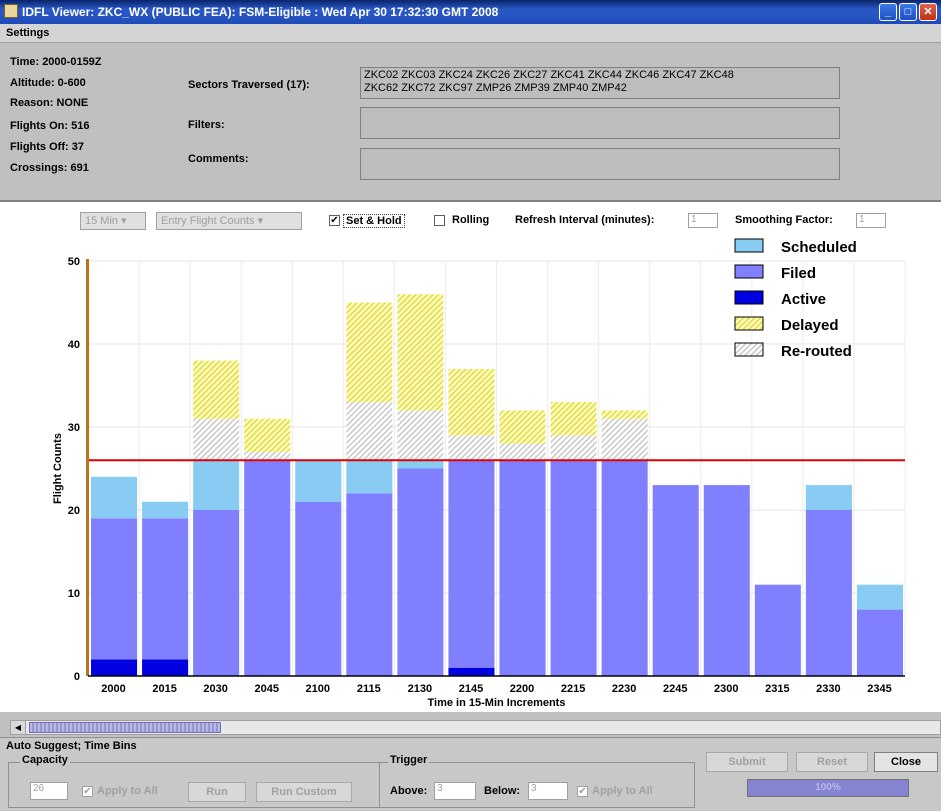 The height and width of the screenshot is (811, 941). Describe the element at coordinates (832, 762) in the screenshot. I see `reset-button: Reset` at that location.